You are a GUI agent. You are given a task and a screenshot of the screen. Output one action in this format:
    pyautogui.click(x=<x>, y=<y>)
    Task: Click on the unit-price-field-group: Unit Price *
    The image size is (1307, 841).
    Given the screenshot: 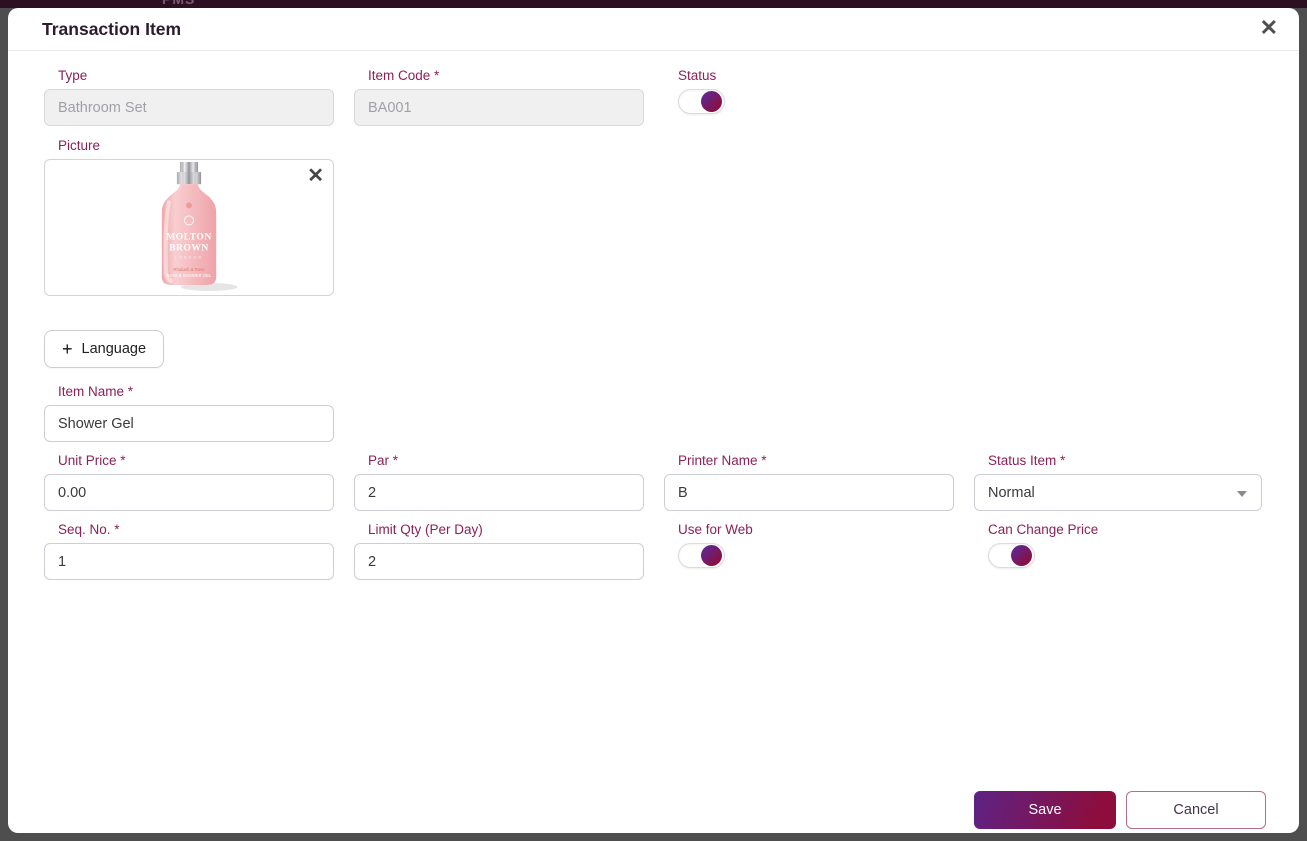 What is the action you would take?
    pyautogui.click(x=189, y=482)
    